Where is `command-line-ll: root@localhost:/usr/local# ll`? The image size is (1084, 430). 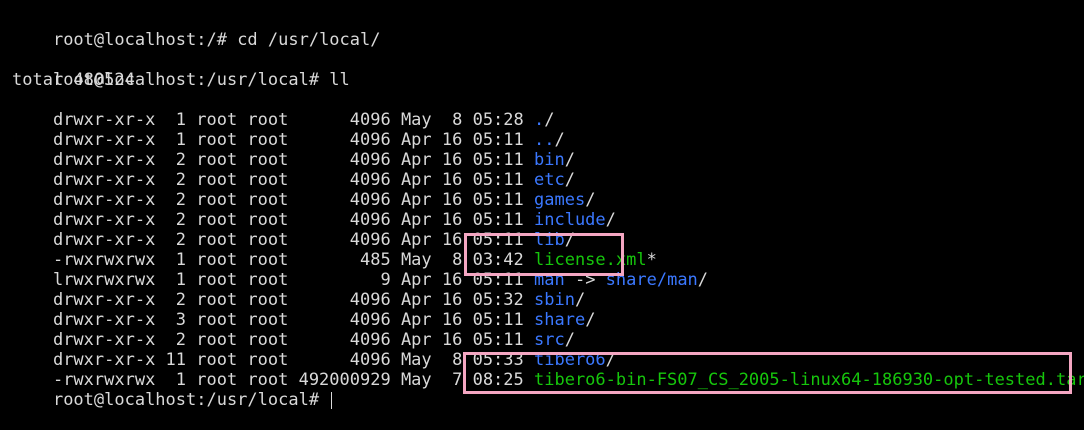 command-line-ll: root@localhost:/usr/local# ll is located at coordinates (548, 70).